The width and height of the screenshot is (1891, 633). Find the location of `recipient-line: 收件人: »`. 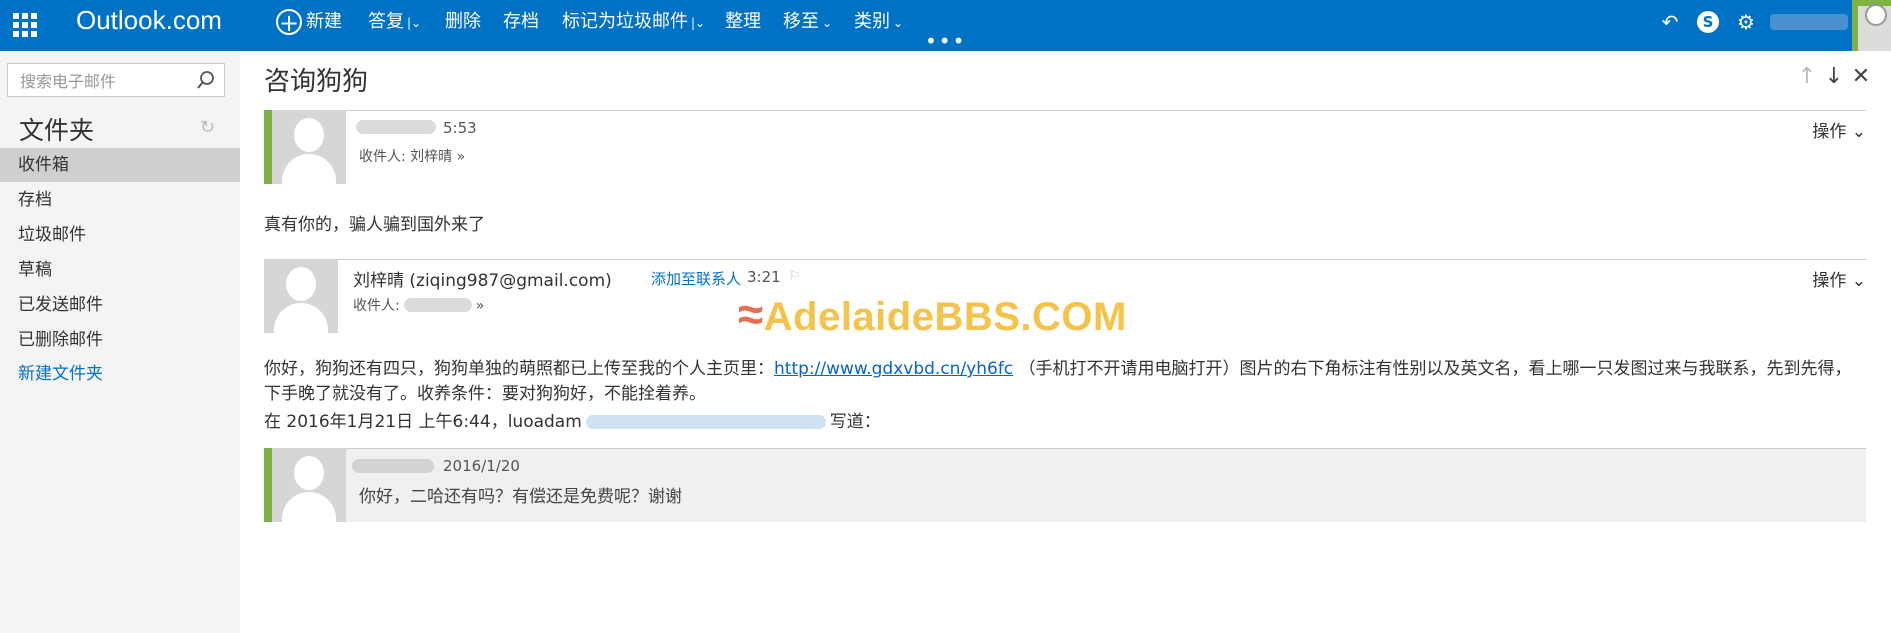

recipient-line: 收件人: » is located at coordinates (418, 305).